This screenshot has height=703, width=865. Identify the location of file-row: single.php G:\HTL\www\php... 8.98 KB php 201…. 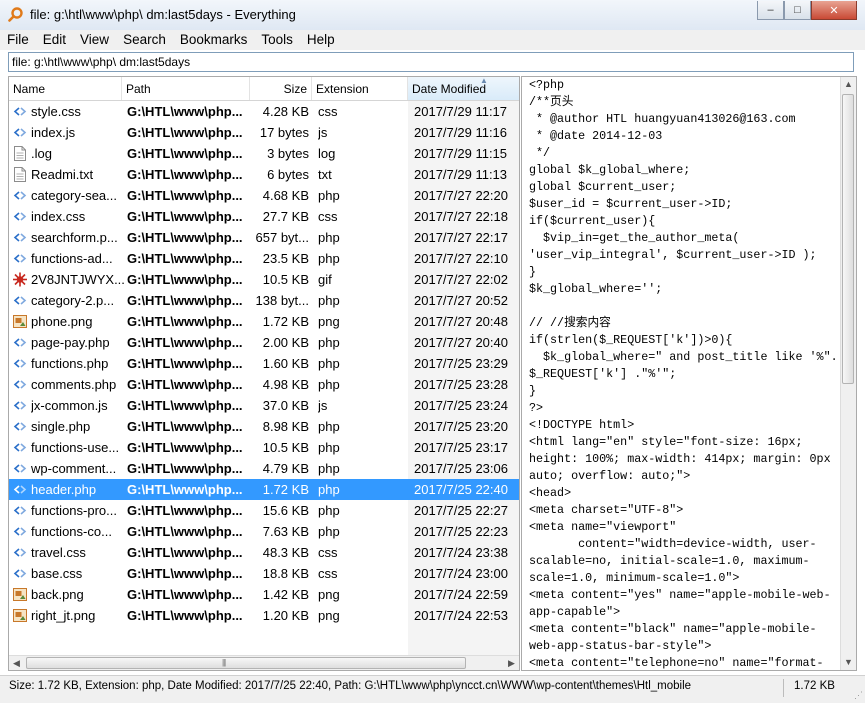
(264, 426).